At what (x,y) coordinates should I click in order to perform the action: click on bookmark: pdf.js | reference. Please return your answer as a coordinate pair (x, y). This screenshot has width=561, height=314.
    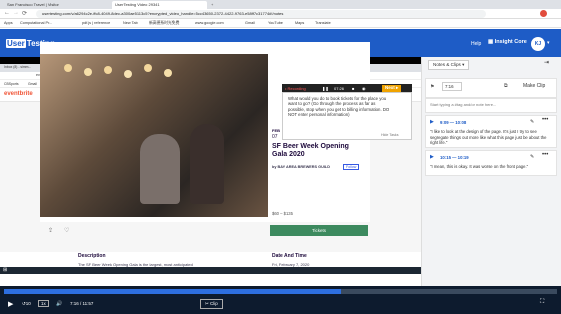
    Looking at the image, I should click on (96, 23).